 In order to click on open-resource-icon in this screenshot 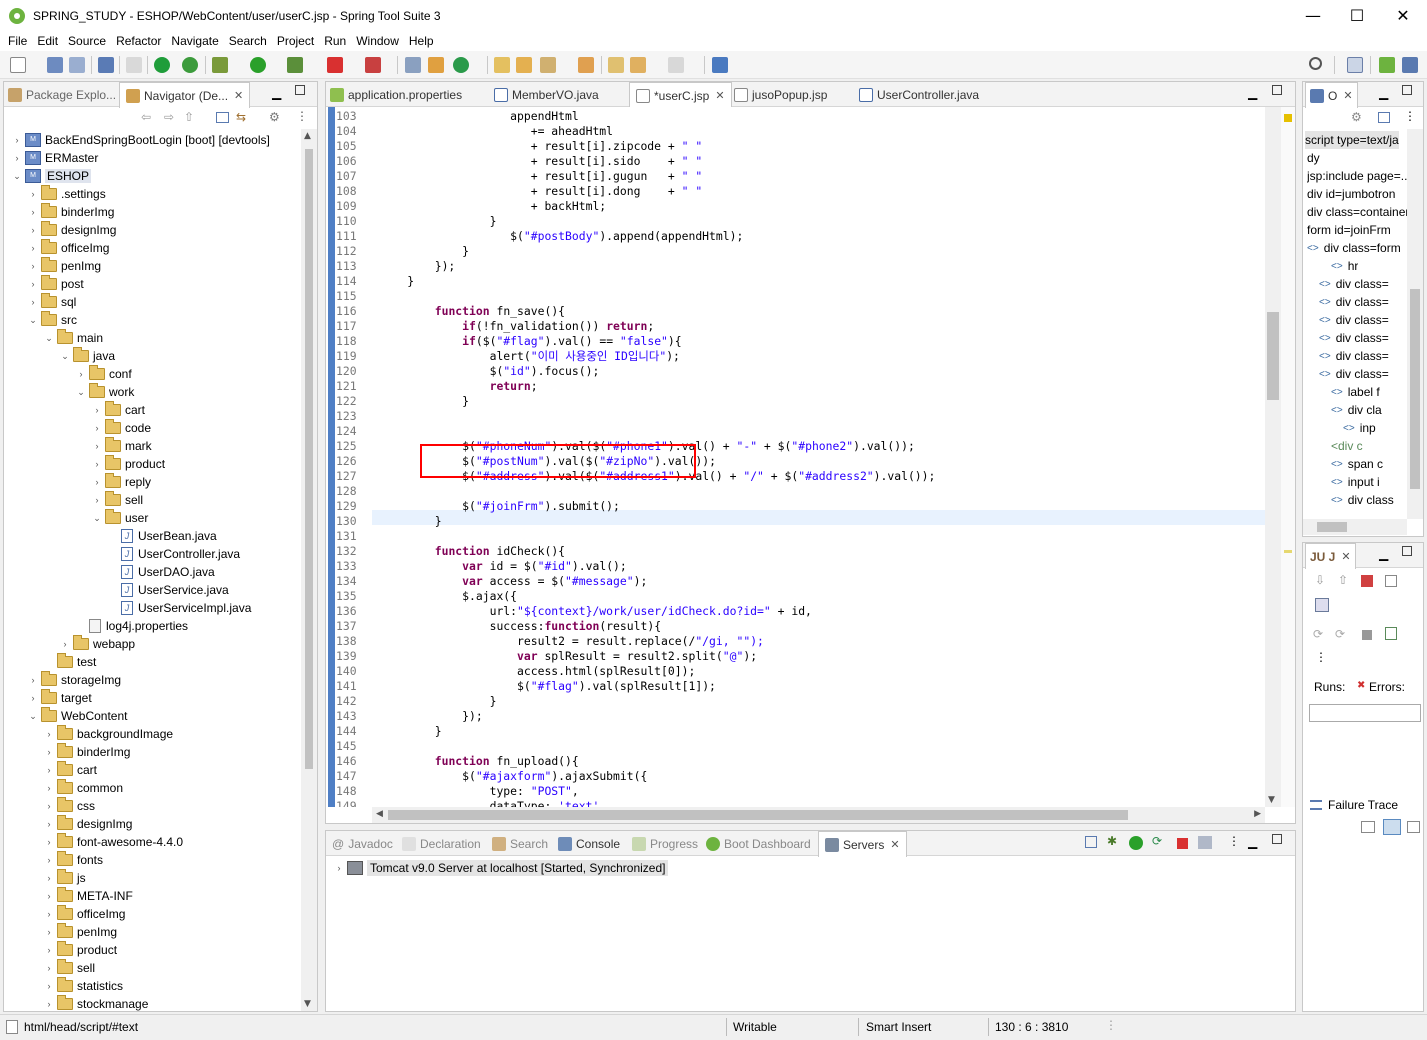, I will do `click(524, 65)`.